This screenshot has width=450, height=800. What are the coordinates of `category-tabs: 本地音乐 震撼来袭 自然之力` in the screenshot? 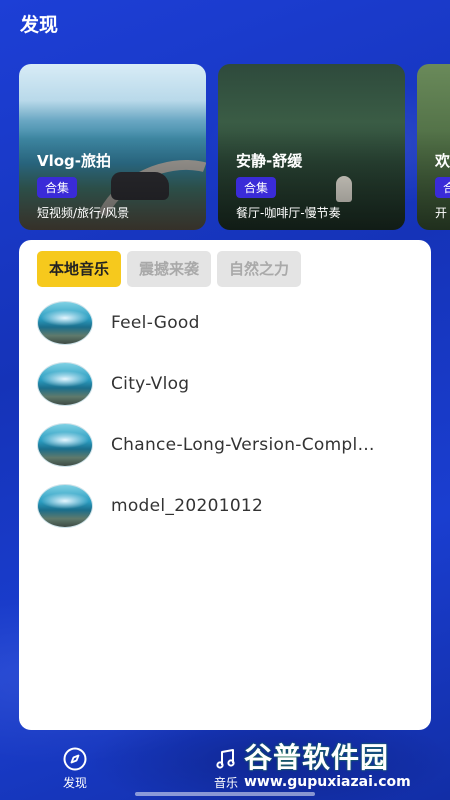 It's located at (169, 269).